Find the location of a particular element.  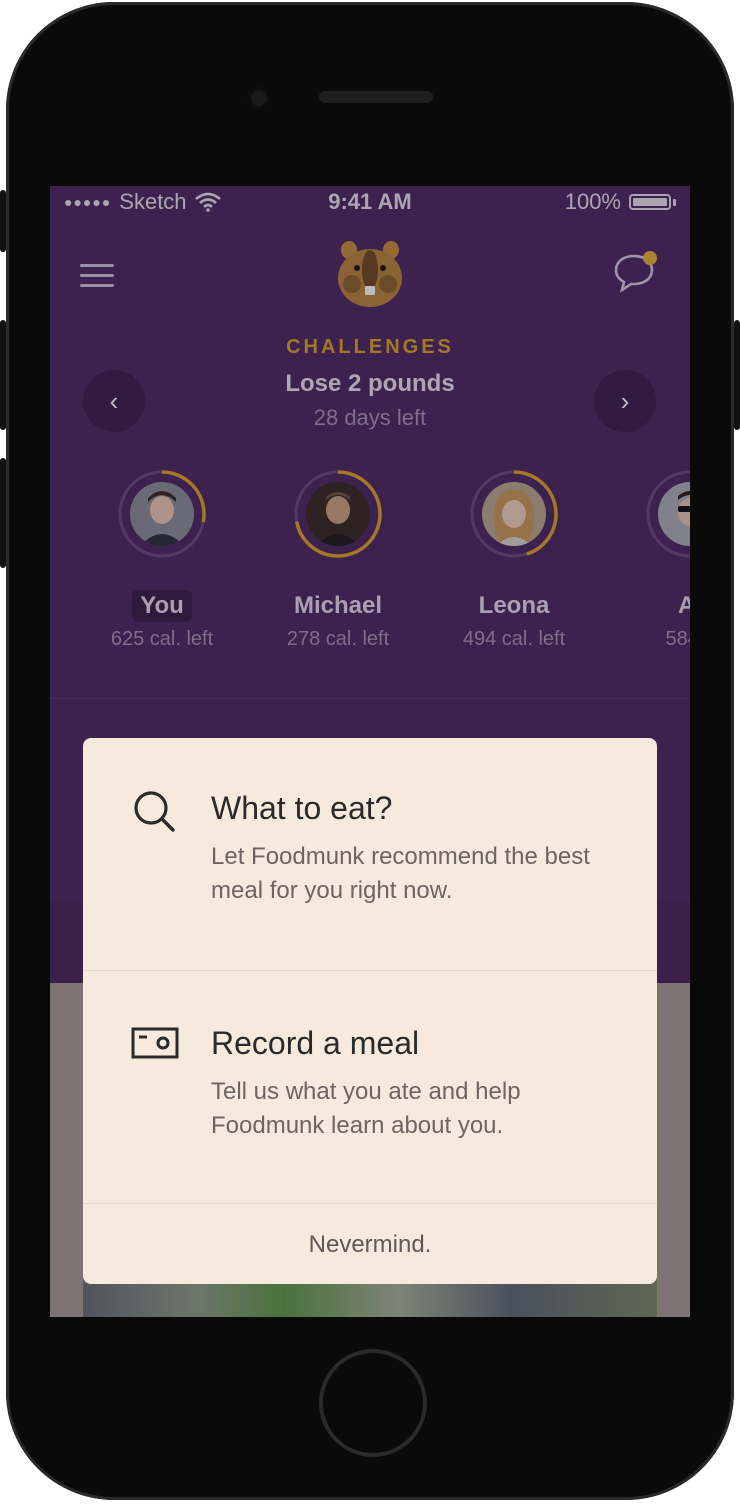

front-camera is located at coordinates (259, 98).